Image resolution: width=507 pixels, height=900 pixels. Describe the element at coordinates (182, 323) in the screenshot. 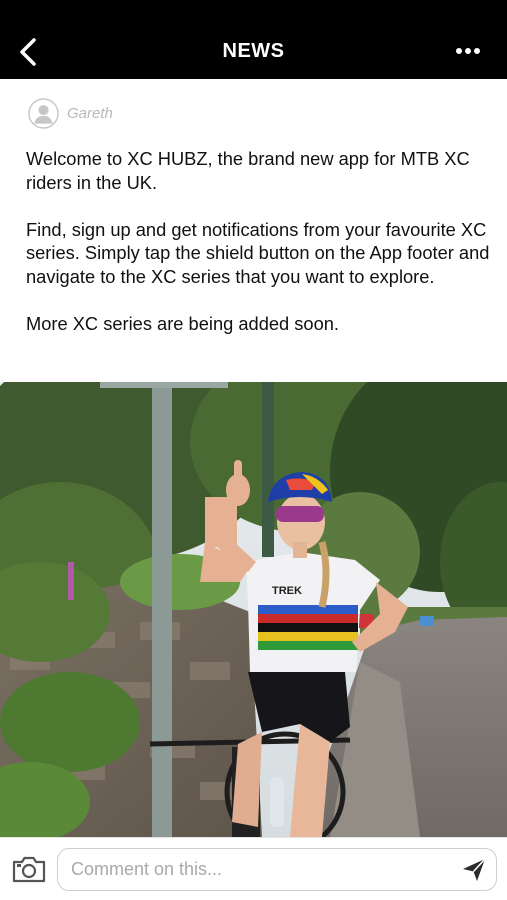

I see `post-paragraph: More XC series are being added soon.` at that location.